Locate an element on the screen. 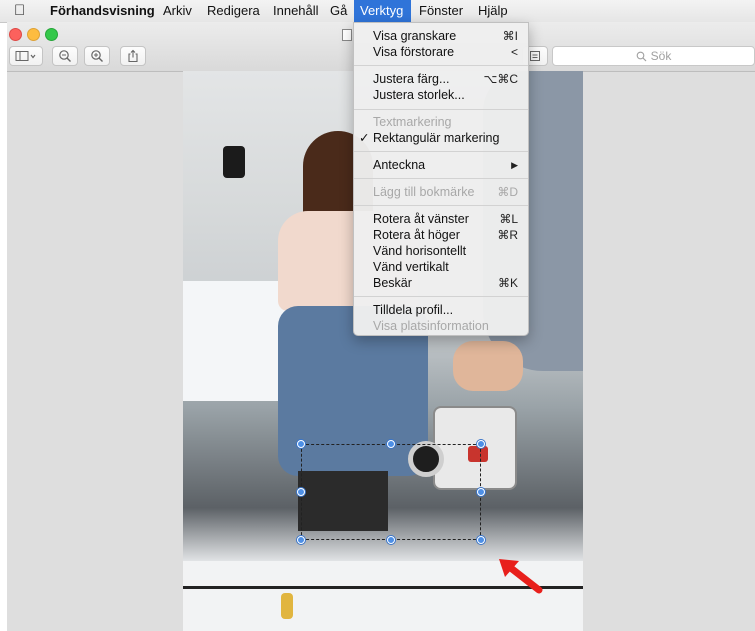  menu-fonster: Fönster is located at coordinates (441, 11).